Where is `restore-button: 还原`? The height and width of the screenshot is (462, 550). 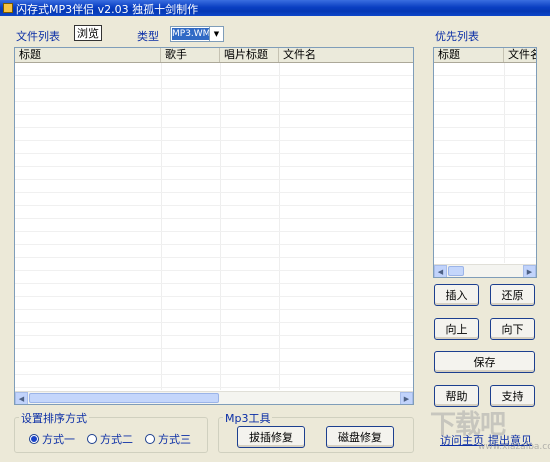 restore-button: 还原 is located at coordinates (512, 295).